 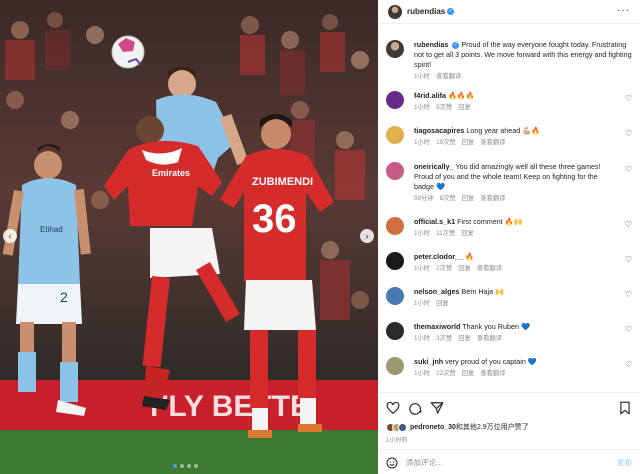 I want to click on liked-by-username: pedroneto_30, so click(x=433, y=427).